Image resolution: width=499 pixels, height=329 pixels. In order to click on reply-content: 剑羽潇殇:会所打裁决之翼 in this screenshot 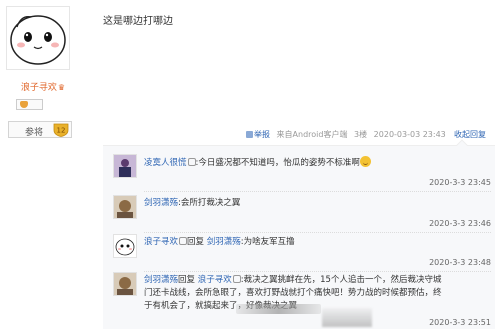, I will do `click(192, 203)`.